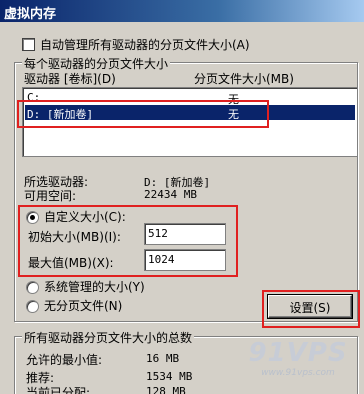 The height and width of the screenshot is (394, 364). What do you see at coordinates (244, 79) in the screenshot?
I see `size-column-header: 分页文件大小(MB)` at bounding box center [244, 79].